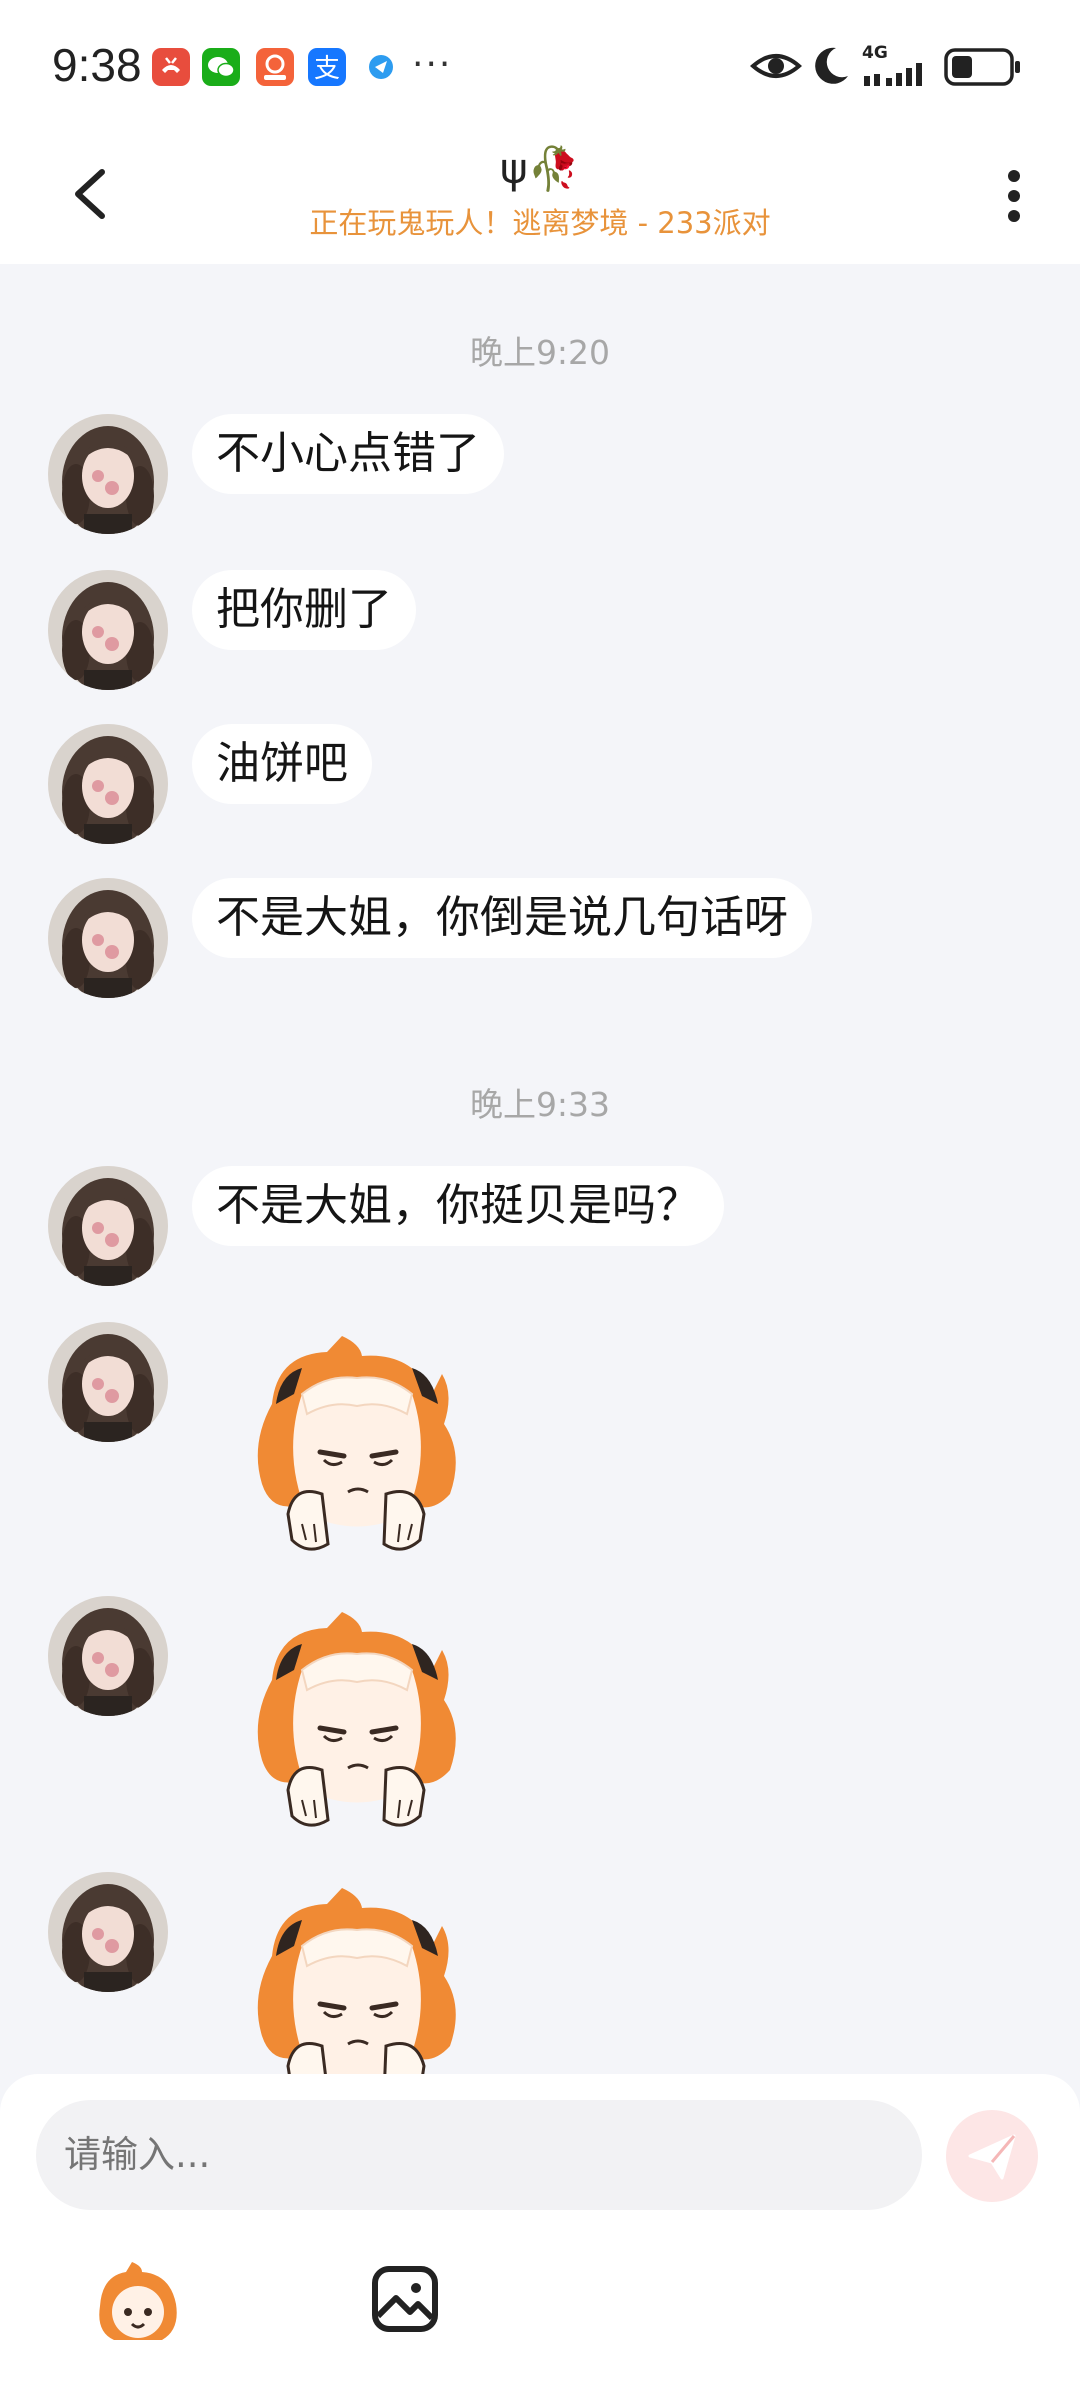  I want to click on timestamp: 晚上9:20, so click(540, 352).